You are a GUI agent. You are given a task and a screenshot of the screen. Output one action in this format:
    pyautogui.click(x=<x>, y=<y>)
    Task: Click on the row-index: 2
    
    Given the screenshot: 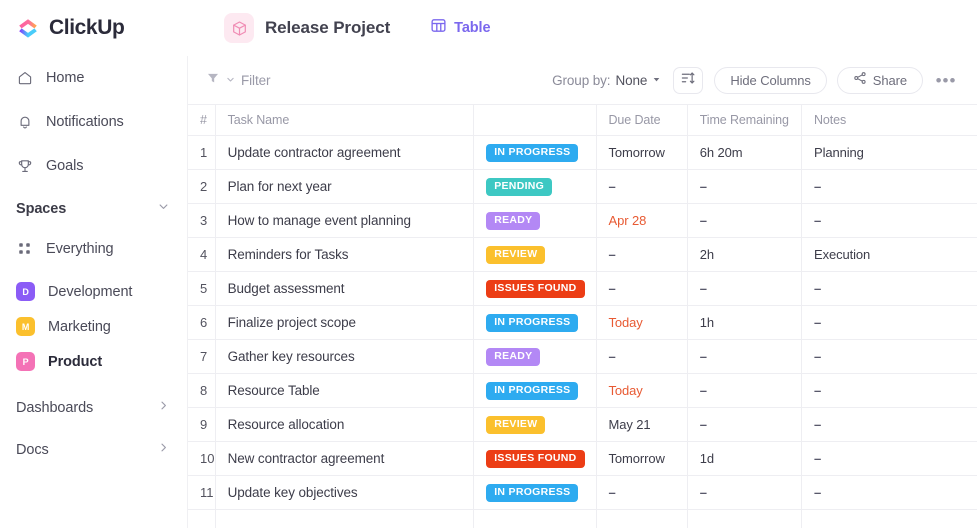 What is the action you would take?
    pyautogui.click(x=202, y=186)
    